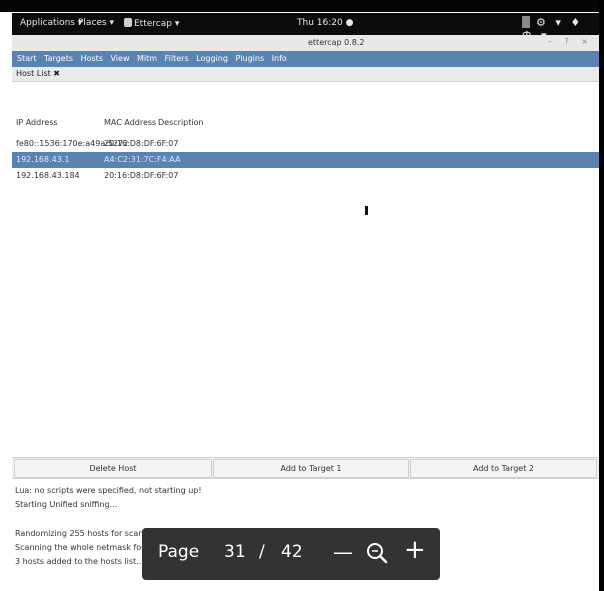 Image resolution: width=604 pixels, height=591 pixels. Describe the element at coordinates (177, 58) in the screenshot. I see `menu-filters: Filters` at that location.